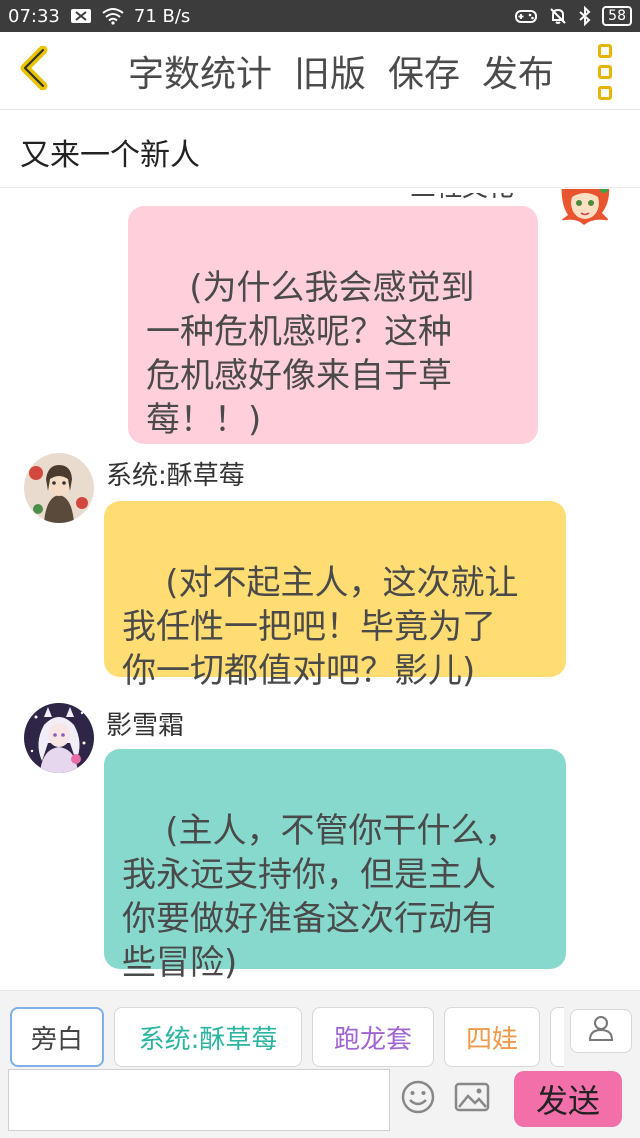 The width and height of the screenshot is (640, 1138). Describe the element at coordinates (617, 16) in the screenshot. I see `battery-indicator: 58` at that location.